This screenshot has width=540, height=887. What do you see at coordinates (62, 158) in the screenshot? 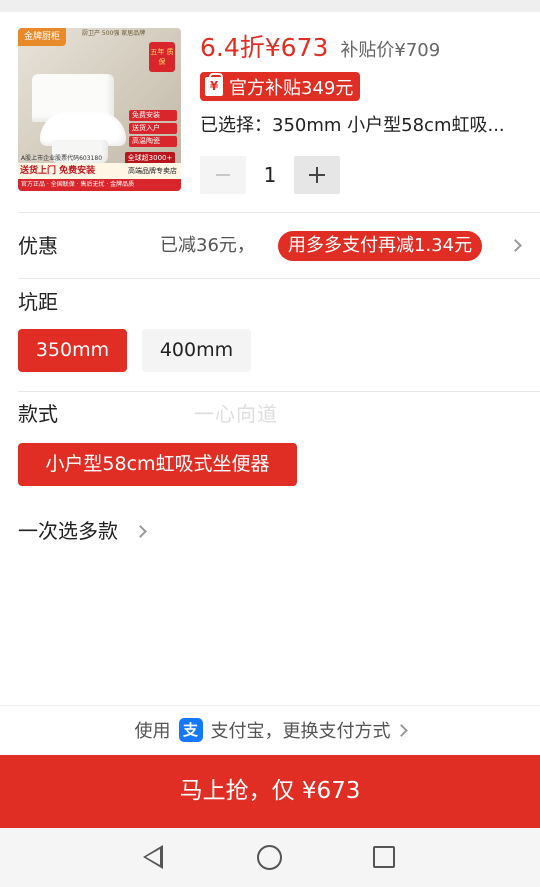
I see `image-stock-line: A股上市企业股票代码603180` at bounding box center [62, 158].